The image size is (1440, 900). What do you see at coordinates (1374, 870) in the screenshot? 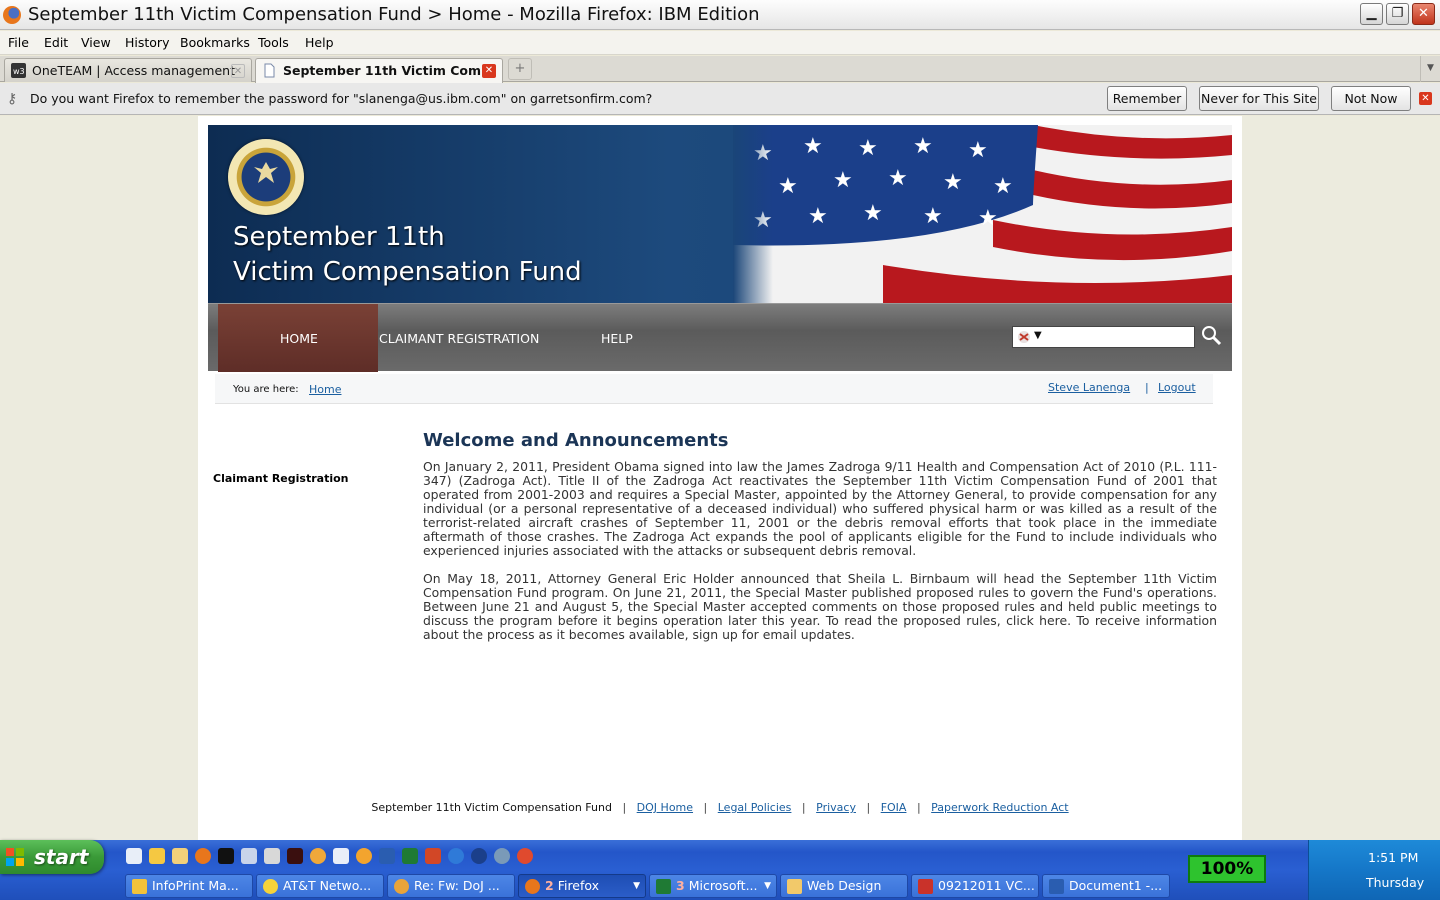
I see `system-tray` at bounding box center [1374, 870].